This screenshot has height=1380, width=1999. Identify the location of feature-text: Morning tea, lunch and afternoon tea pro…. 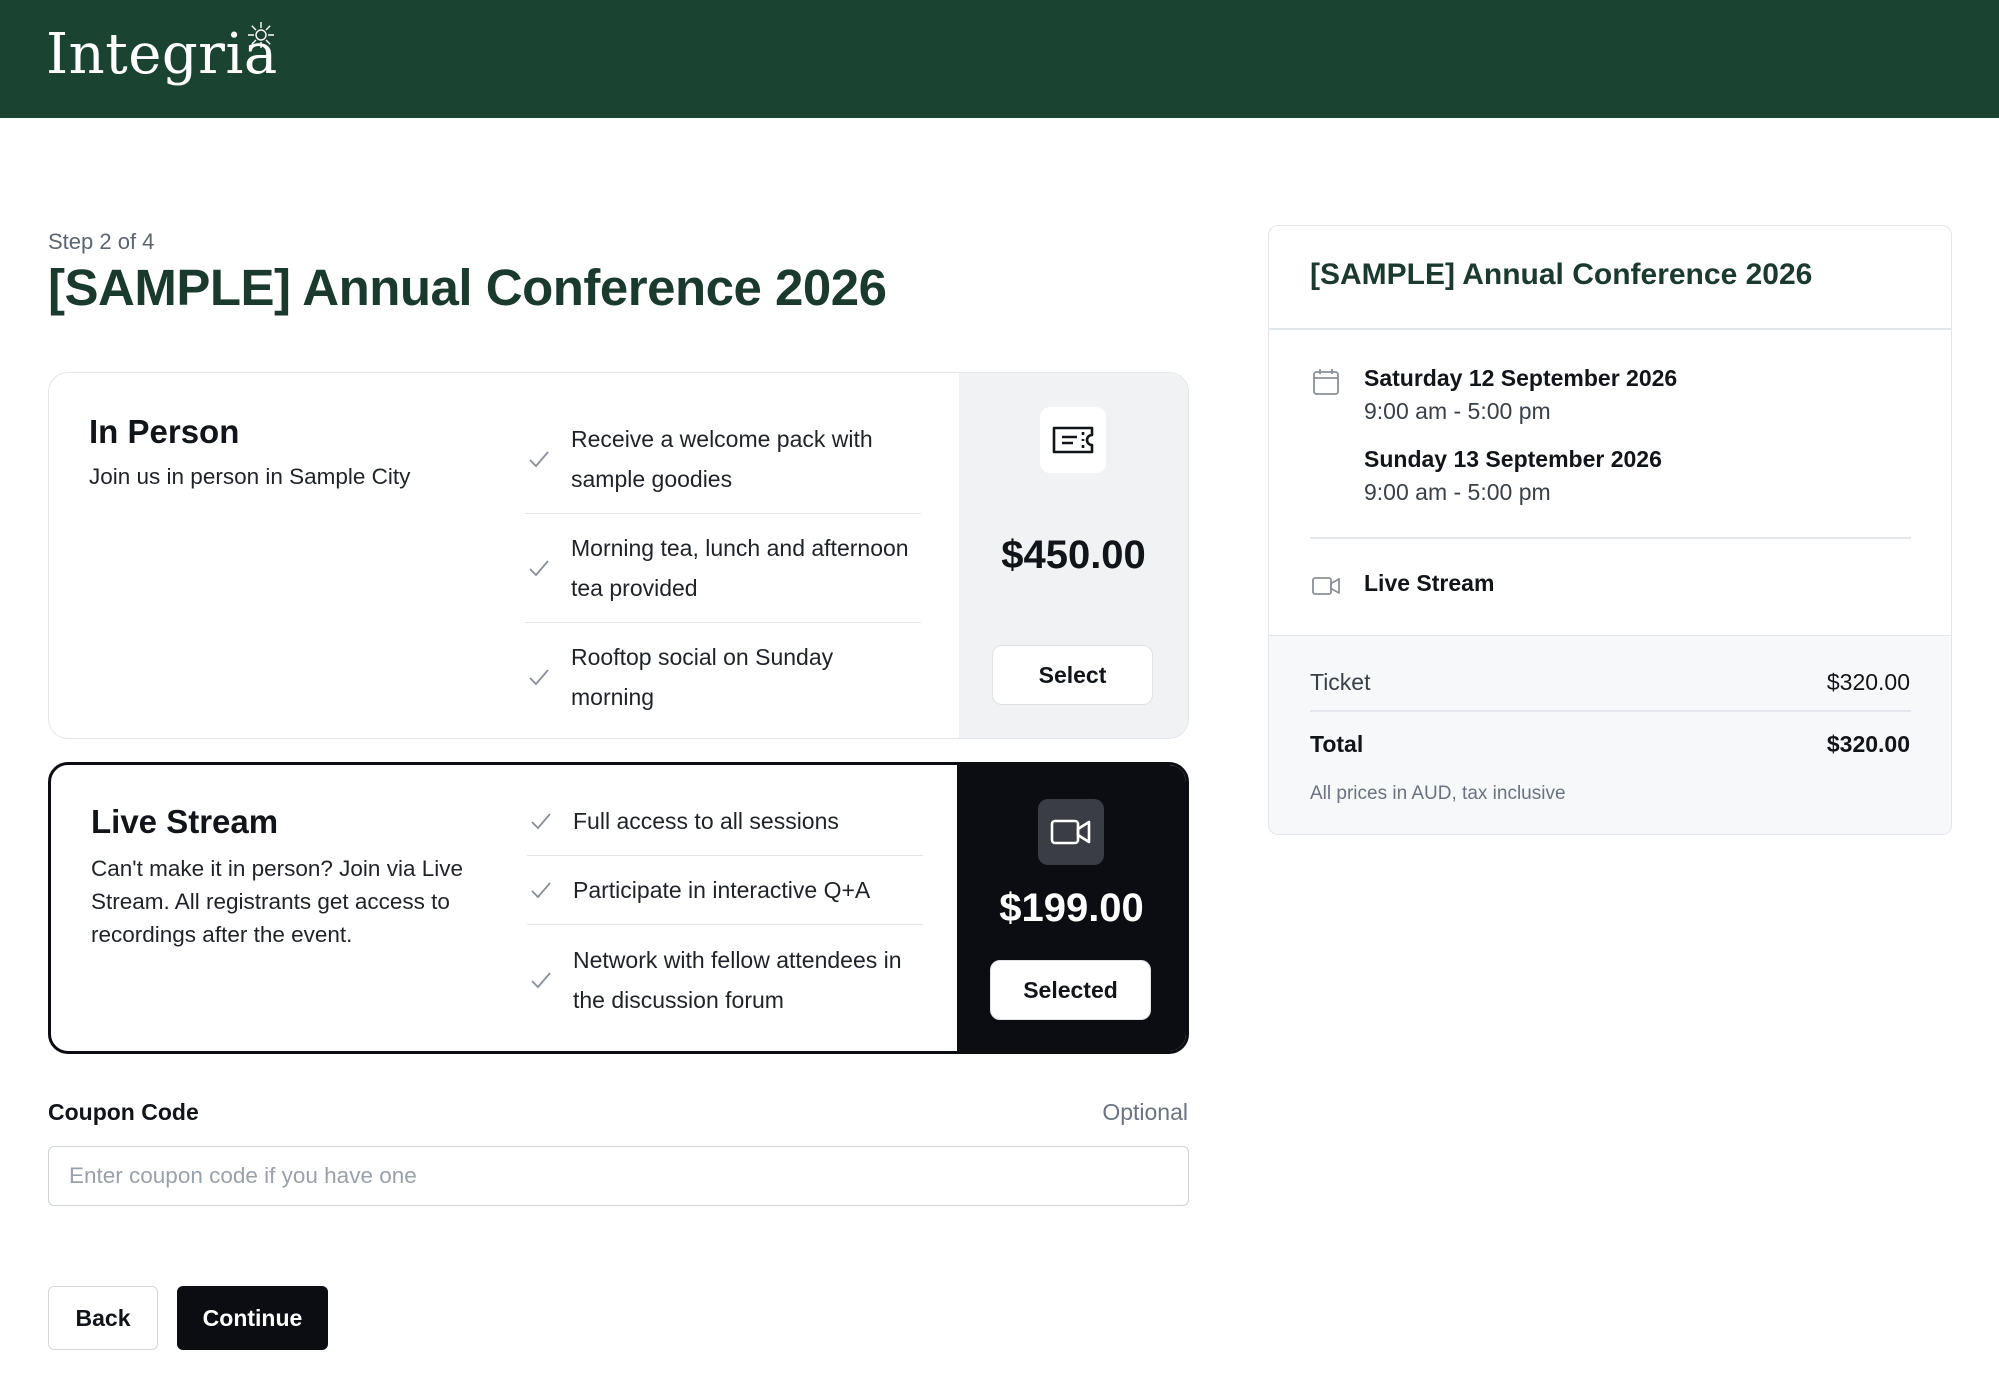
(740, 568).